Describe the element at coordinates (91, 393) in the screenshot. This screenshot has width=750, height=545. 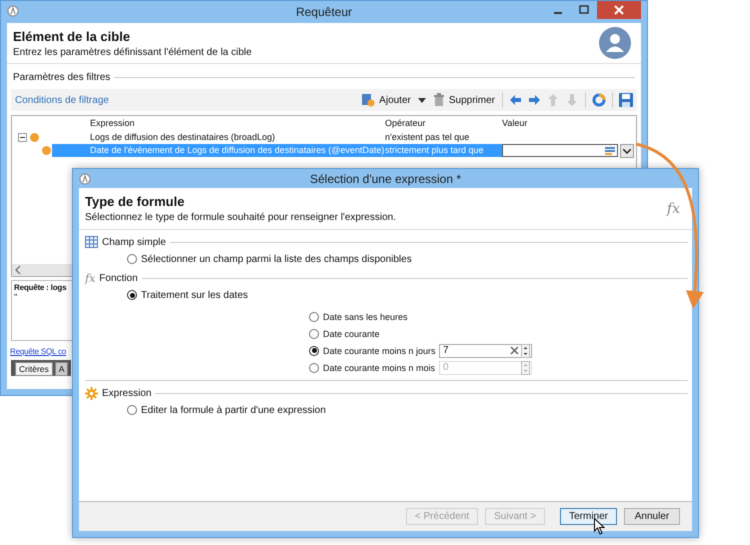
I see `gear-icon` at that location.